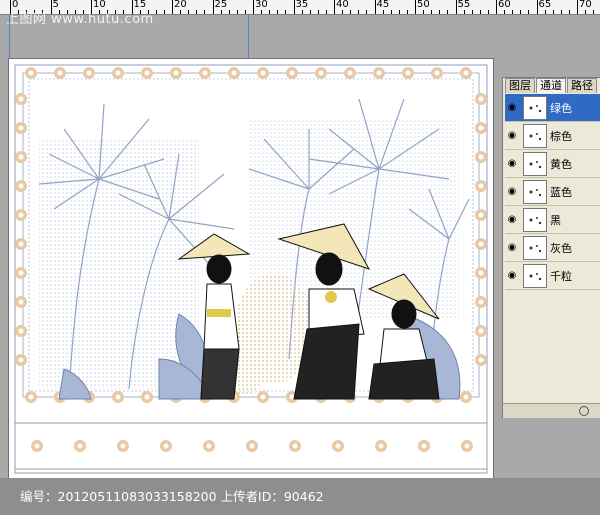  I want to click on channel-label: 绿色, so click(561, 108).